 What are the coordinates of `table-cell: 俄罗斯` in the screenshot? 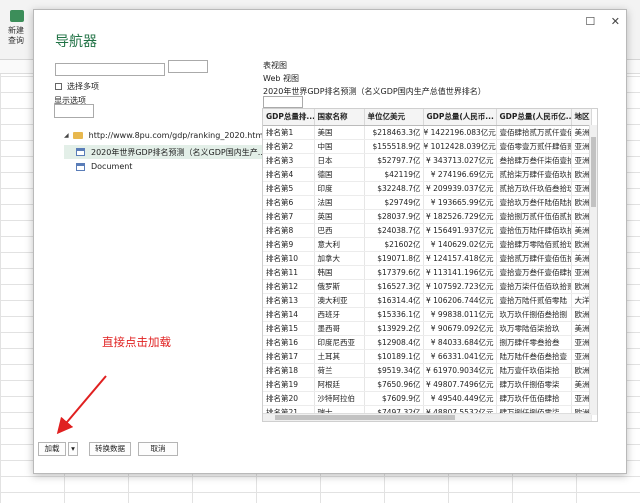 It's located at (339, 286).